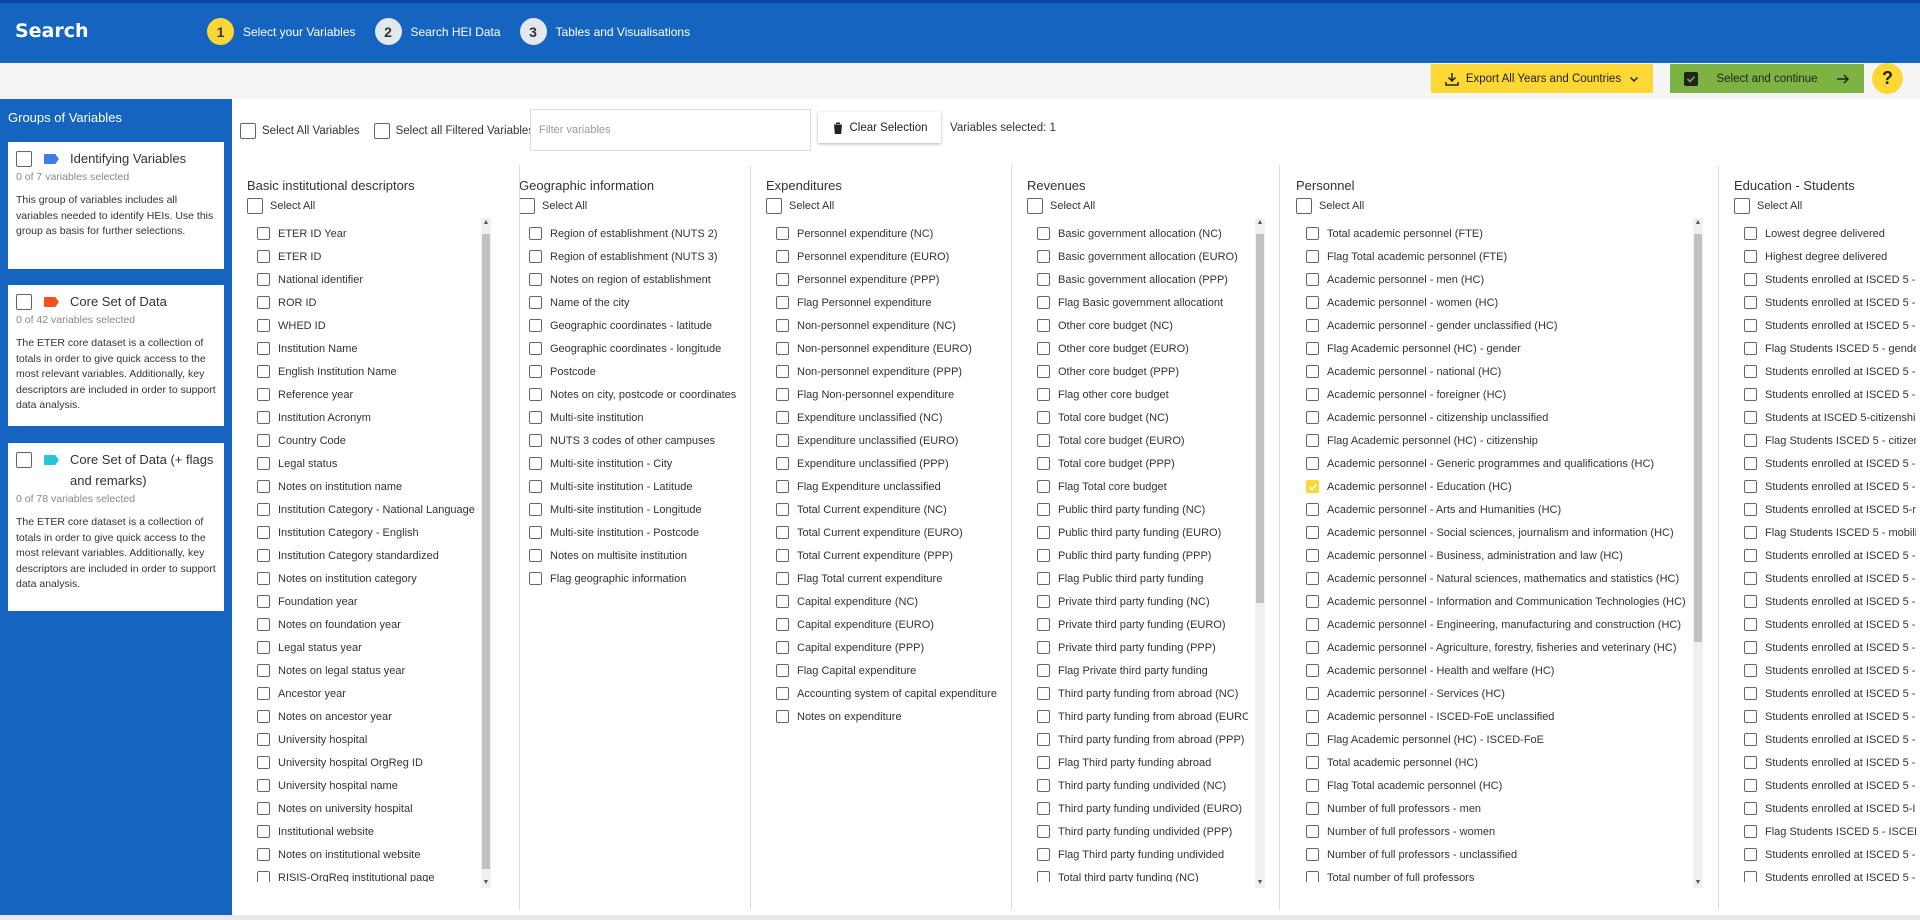  I want to click on column-select-all: Select All, so click(886, 206).